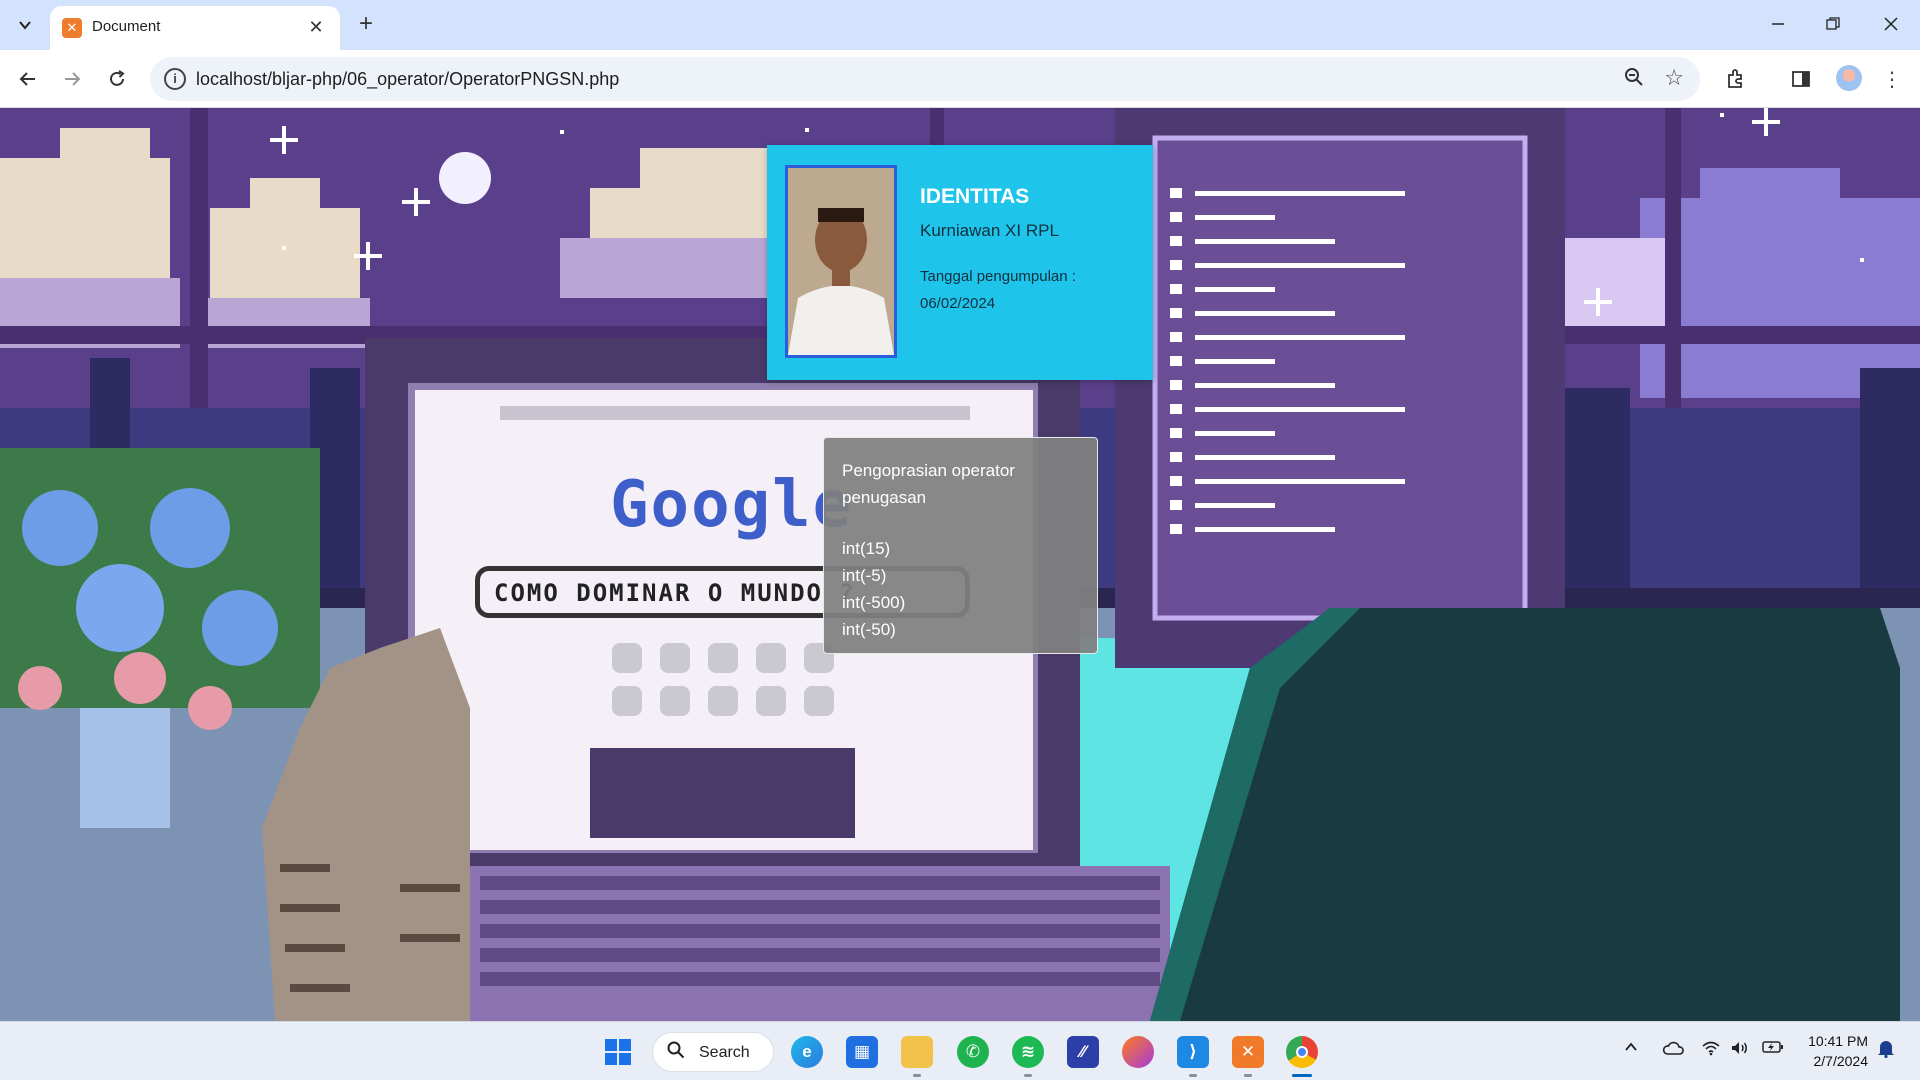  I want to click on side-panel-icon, so click(1801, 79).